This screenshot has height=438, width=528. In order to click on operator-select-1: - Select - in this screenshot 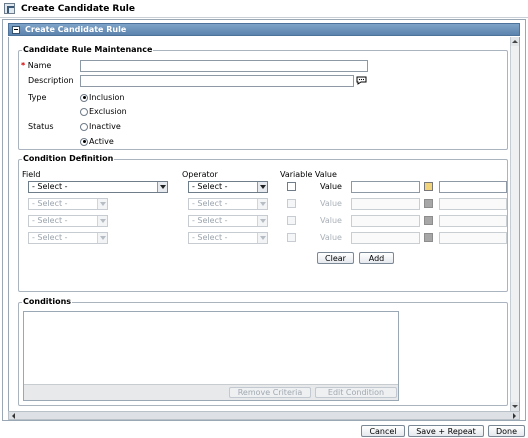, I will do `click(228, 187)`.